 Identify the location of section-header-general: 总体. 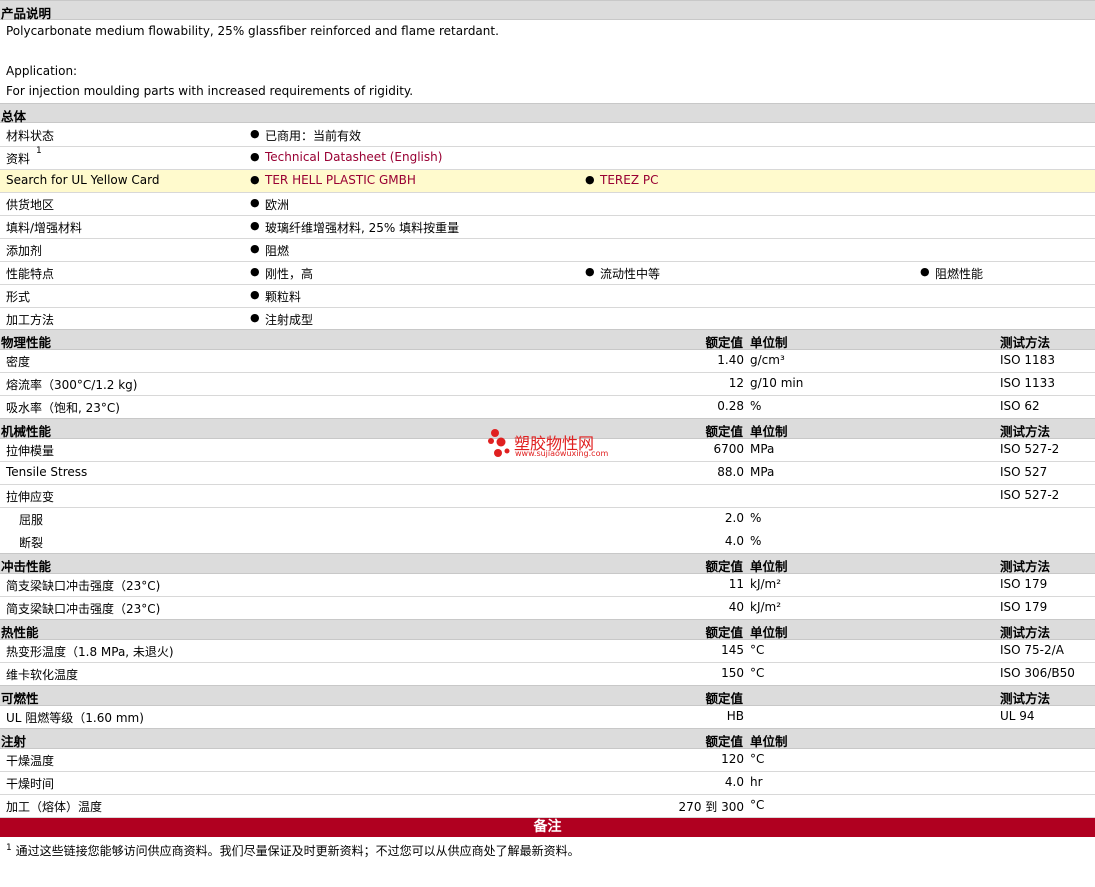
(547, 113).